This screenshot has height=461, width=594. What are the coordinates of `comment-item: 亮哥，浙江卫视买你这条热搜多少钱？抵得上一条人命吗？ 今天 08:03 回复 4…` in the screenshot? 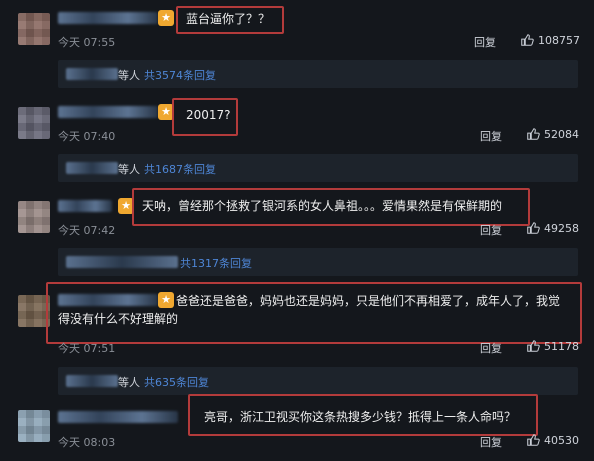 It's located at (297, 427).